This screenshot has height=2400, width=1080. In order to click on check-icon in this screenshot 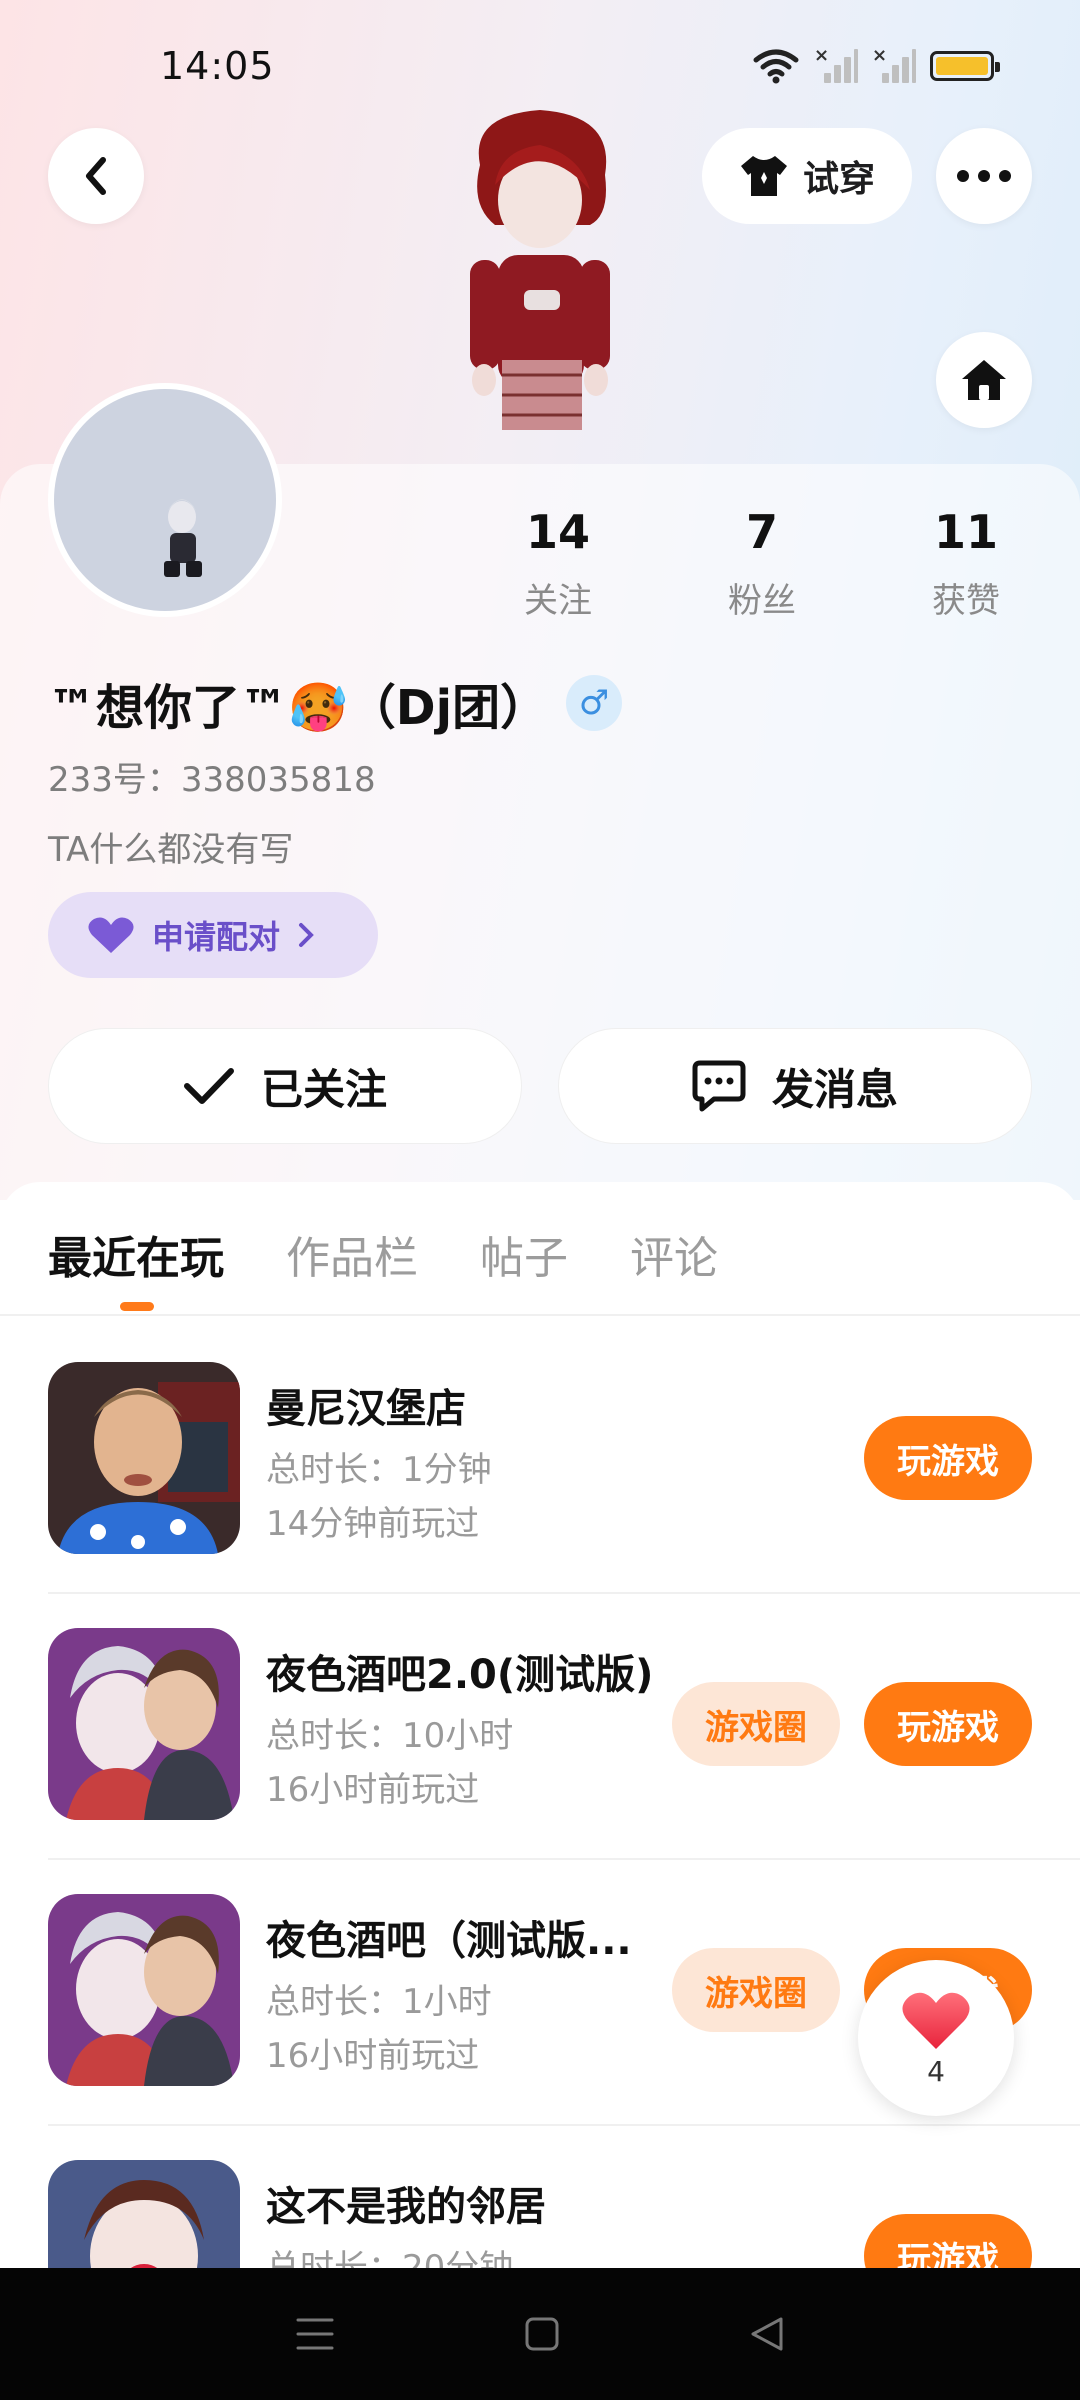, I will do `click(208, 1086)`.